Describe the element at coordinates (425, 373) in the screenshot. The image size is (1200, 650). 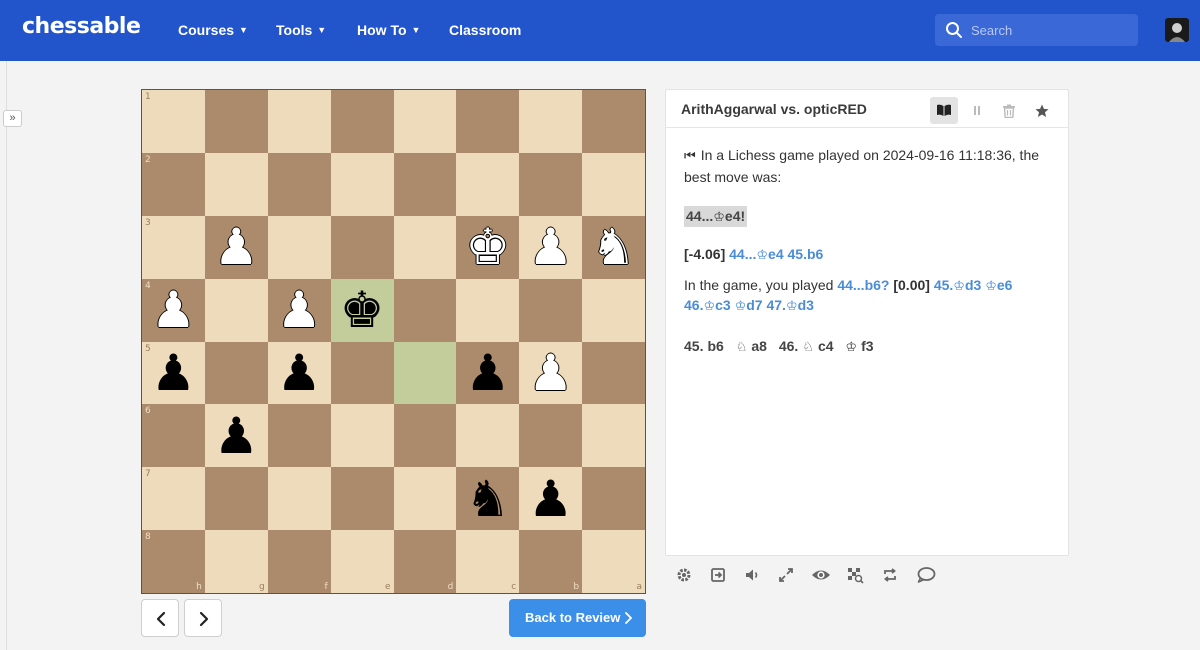
I see `square-d5` at that location.